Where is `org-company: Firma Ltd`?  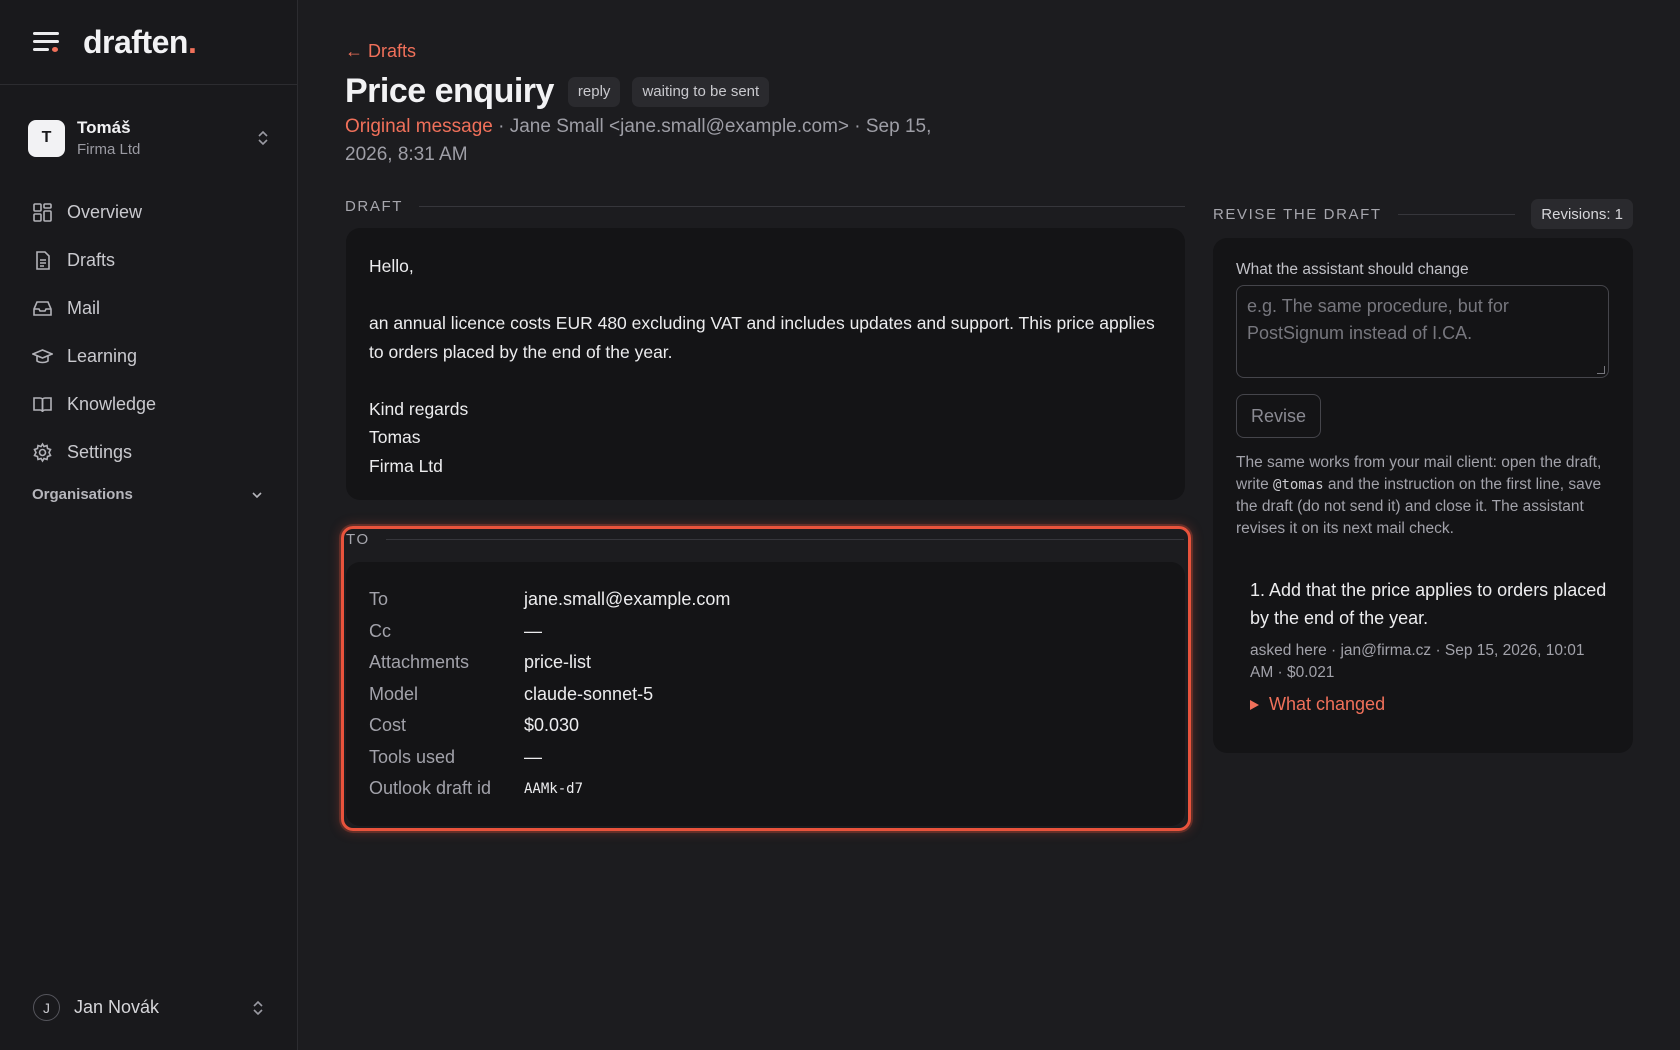
org-company: Firma Ltd is located at coordinates (109, 149).